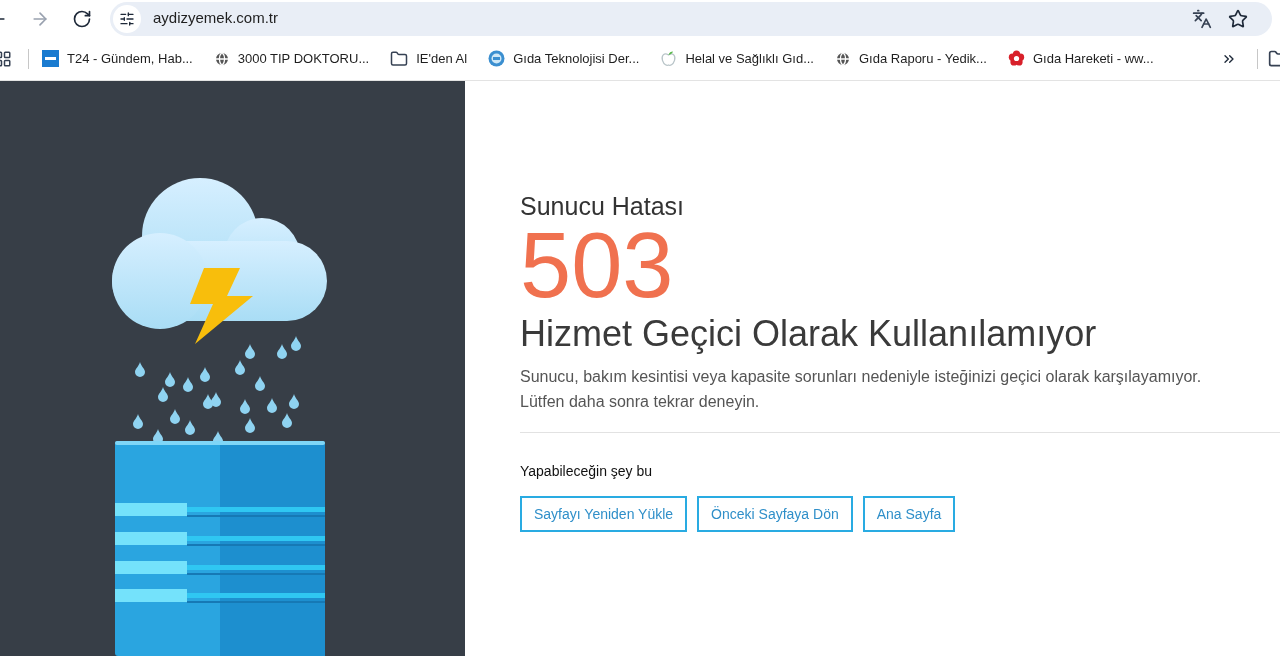  What do you see at coordinates (429, 58) in the screenshot?
I see `bookmark-item: IE'den Al` at bounding box center [429, 58].